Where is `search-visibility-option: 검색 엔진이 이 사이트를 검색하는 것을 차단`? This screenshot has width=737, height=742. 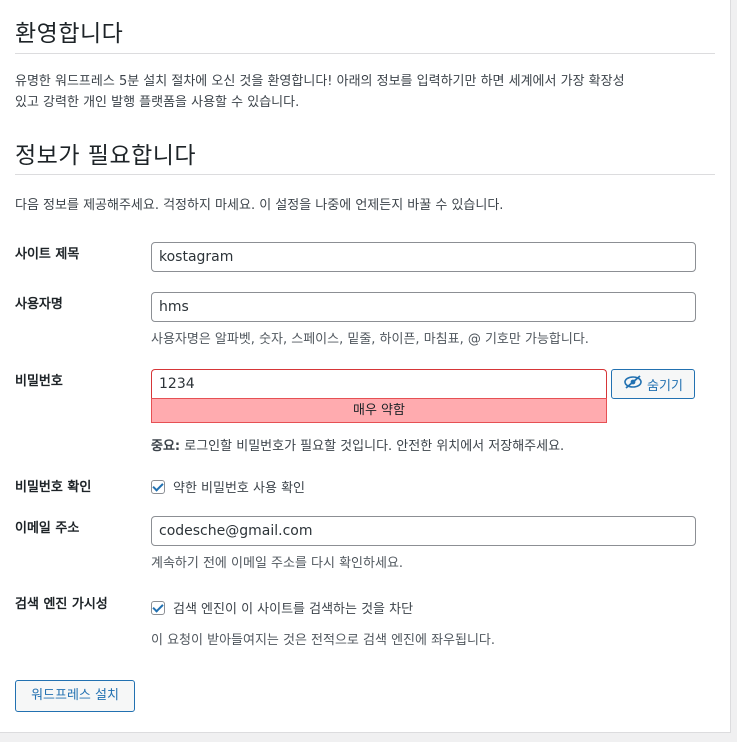 search-visibility-option: 검색 엔진이 이 사이트를 검색하는 것을 차단 is located at coordinates (282, 607).